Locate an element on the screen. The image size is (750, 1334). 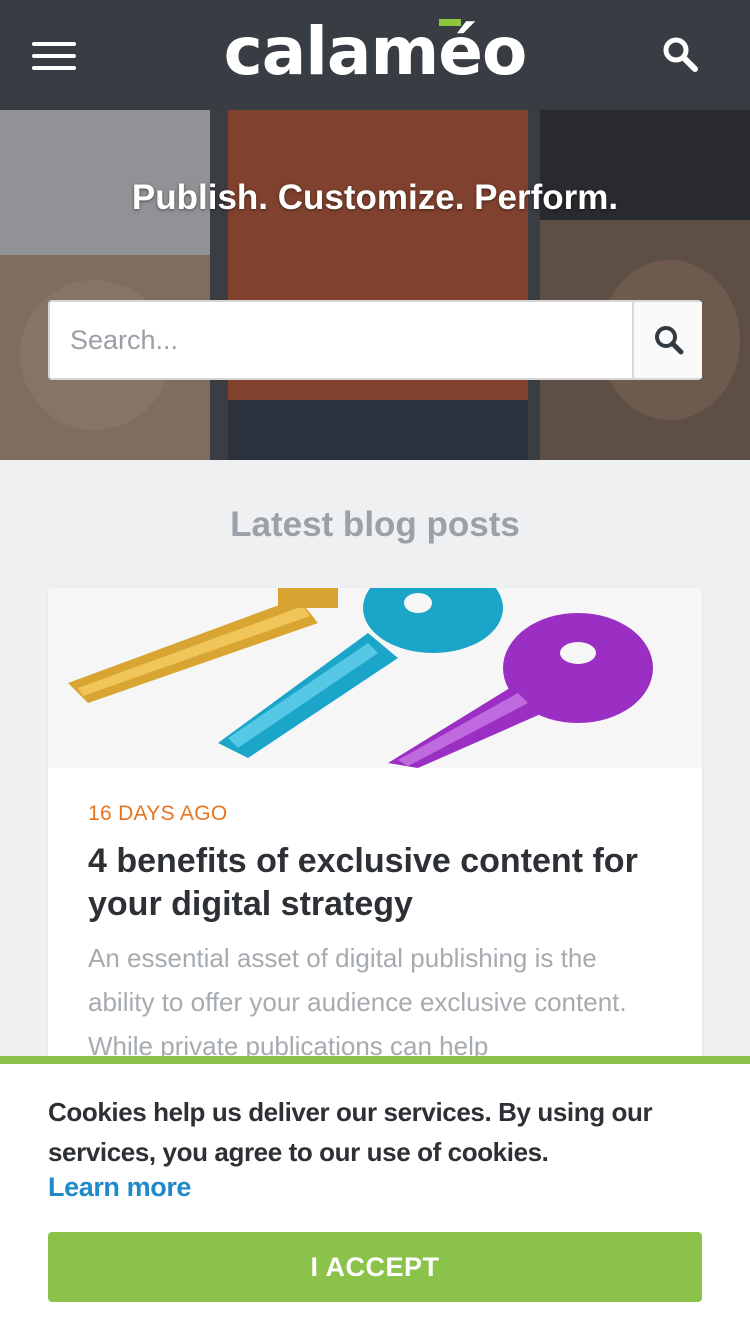
search-submit-button is located at coordinates (667, 340).